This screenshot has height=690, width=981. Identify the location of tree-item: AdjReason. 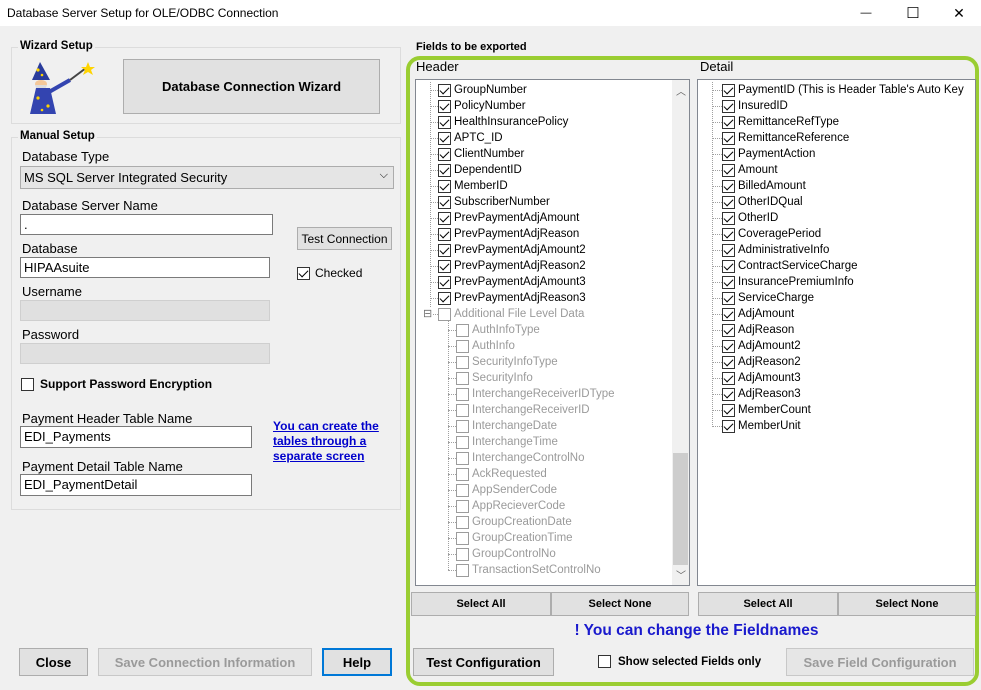
(758, 330).